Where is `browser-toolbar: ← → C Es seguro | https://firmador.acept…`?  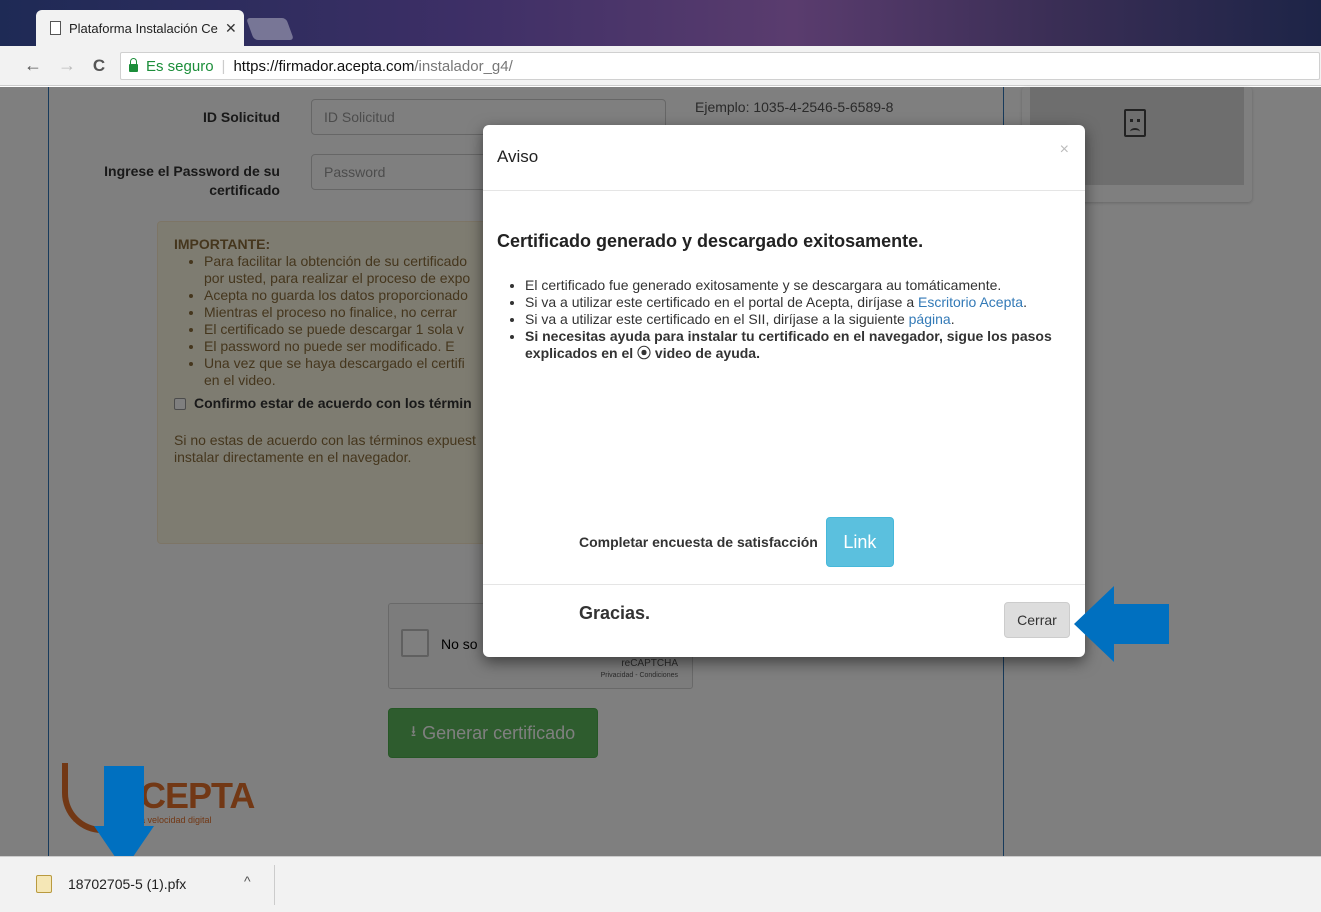
browser-toolbar: ← → C Es seguro | https://firmador.acept… is located at coordinates (660, 66).